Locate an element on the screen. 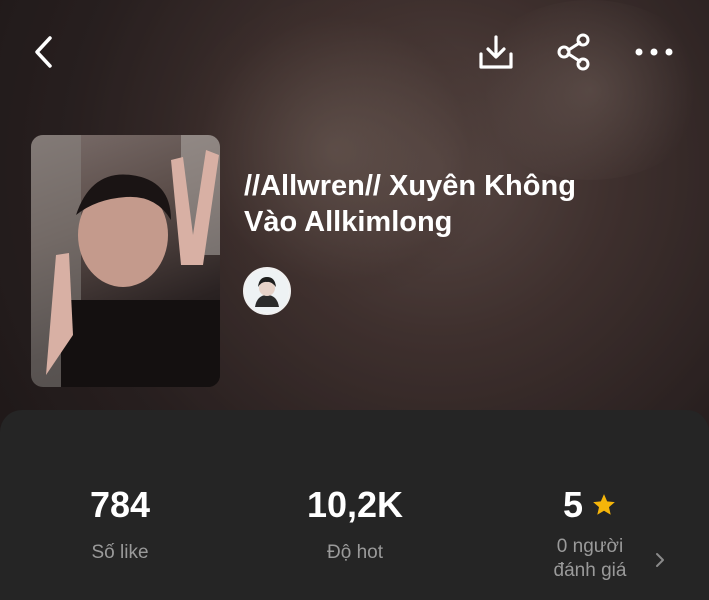 The width and height of the screenshot is (709, 600). hot-stat: 10,2K Độ hot is located at coordinates (355, 525).